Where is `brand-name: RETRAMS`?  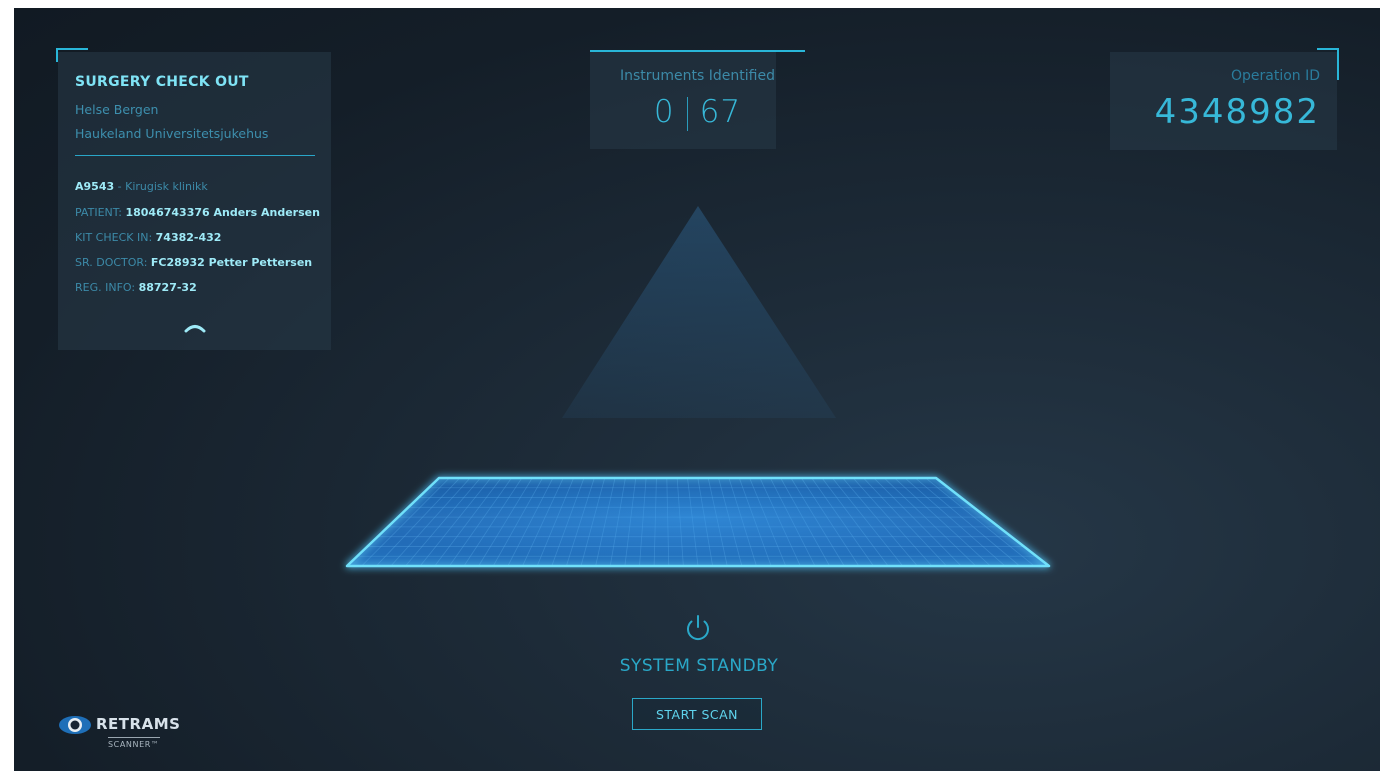 brand-name: RETRAMS is located at coordinates (138, 724).